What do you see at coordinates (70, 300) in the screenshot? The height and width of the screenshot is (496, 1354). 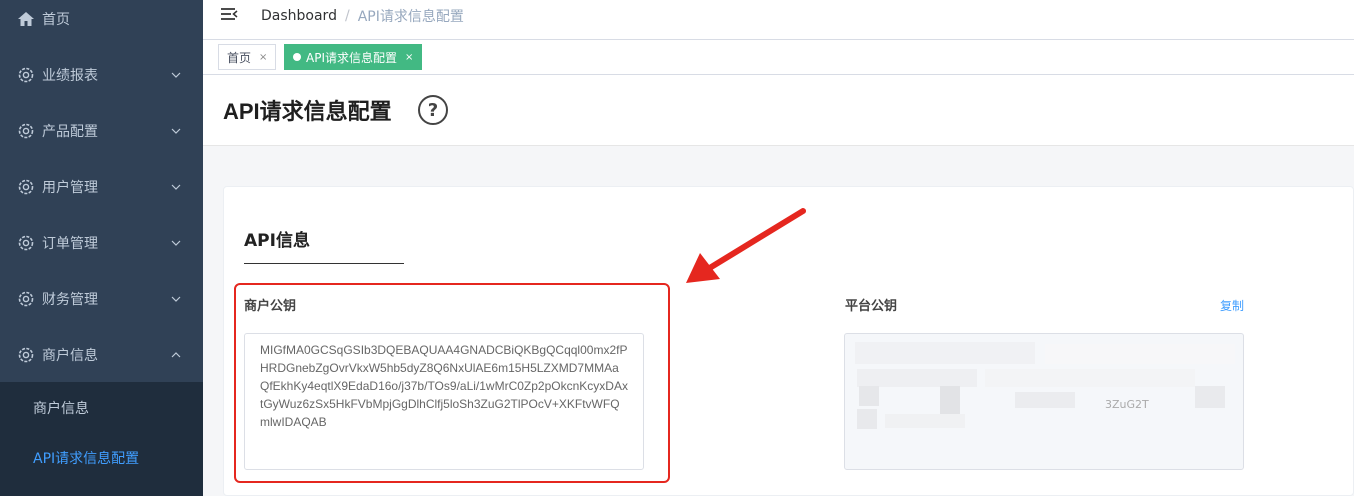 I see `sidebar-item-label: 财务管理` at bounding box center [70, 300].